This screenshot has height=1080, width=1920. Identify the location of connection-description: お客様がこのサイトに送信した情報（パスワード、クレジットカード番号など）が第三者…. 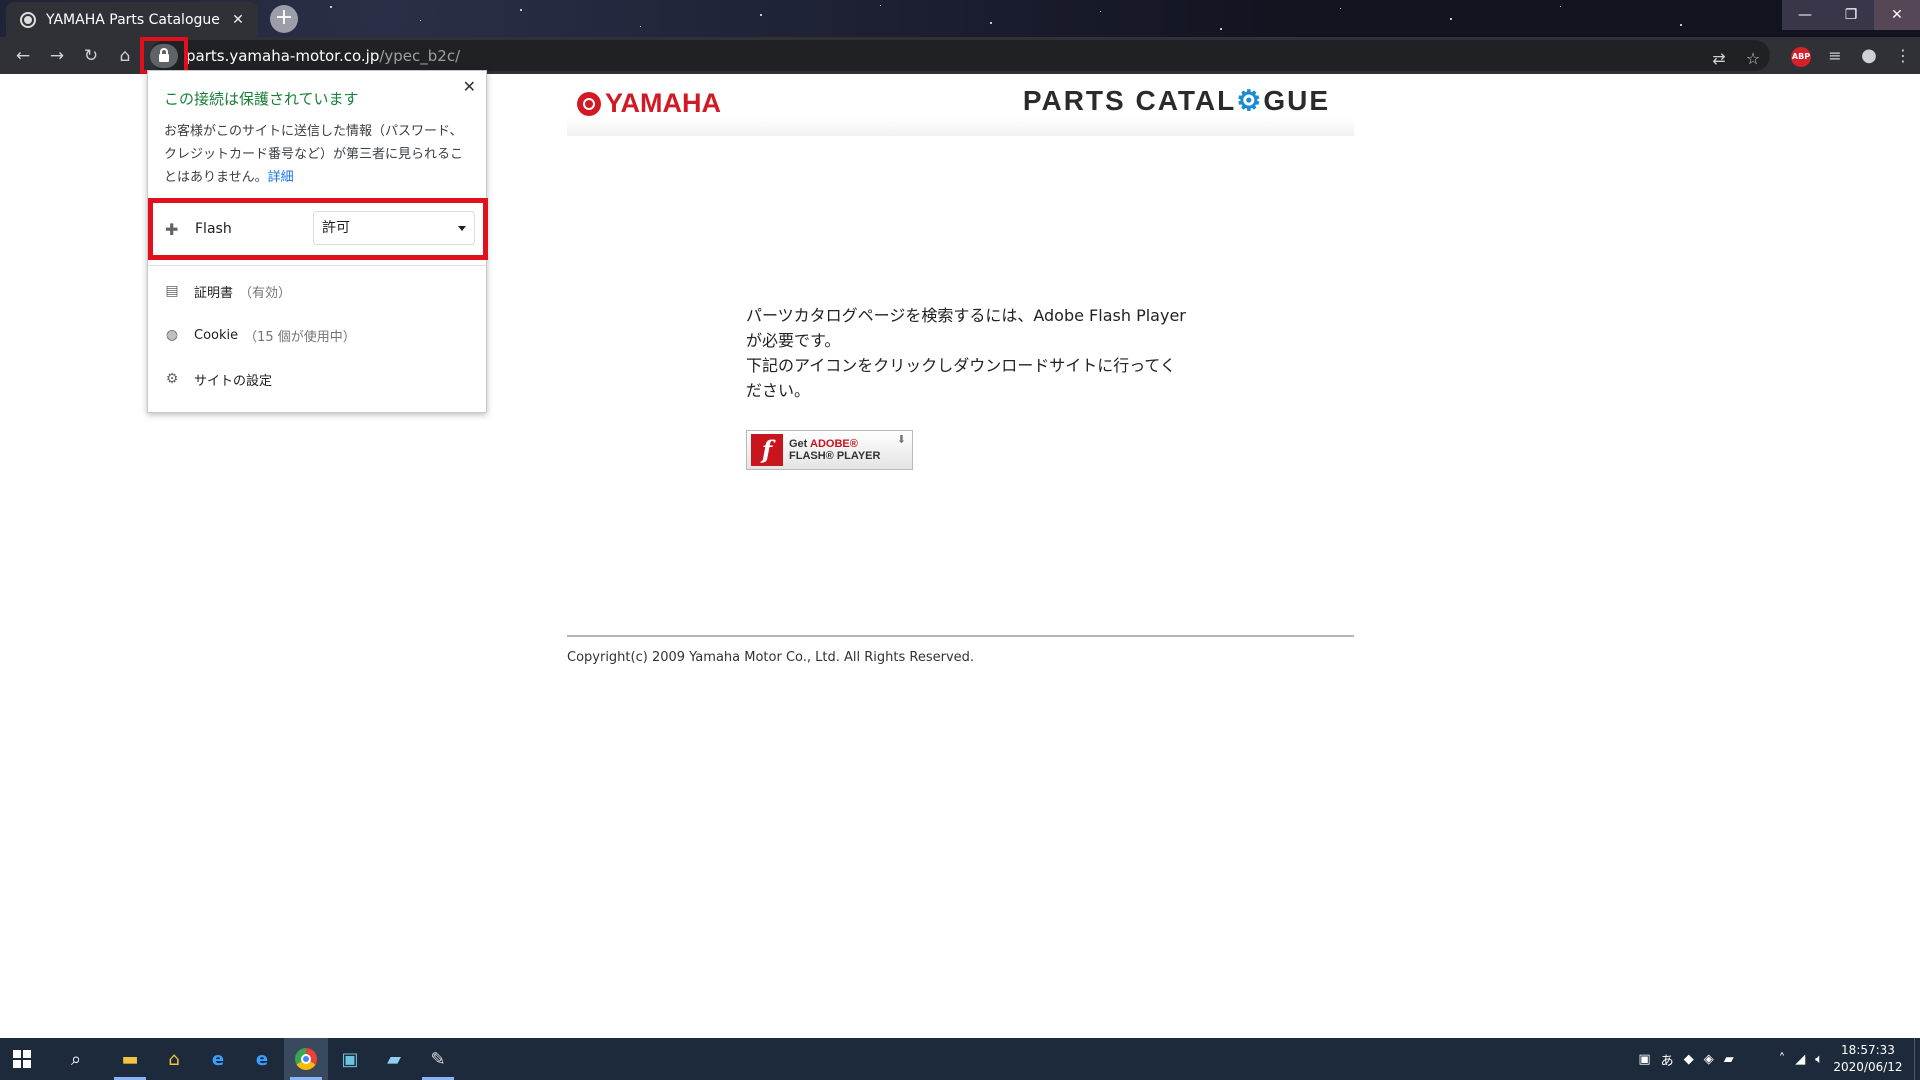
(314, 154).